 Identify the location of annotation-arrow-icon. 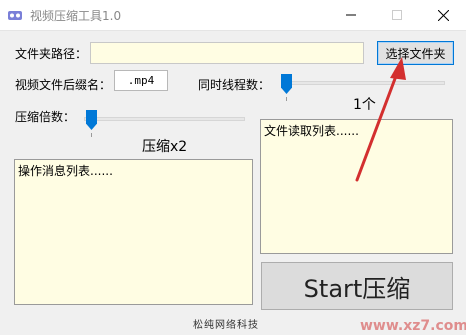
(380, 119).